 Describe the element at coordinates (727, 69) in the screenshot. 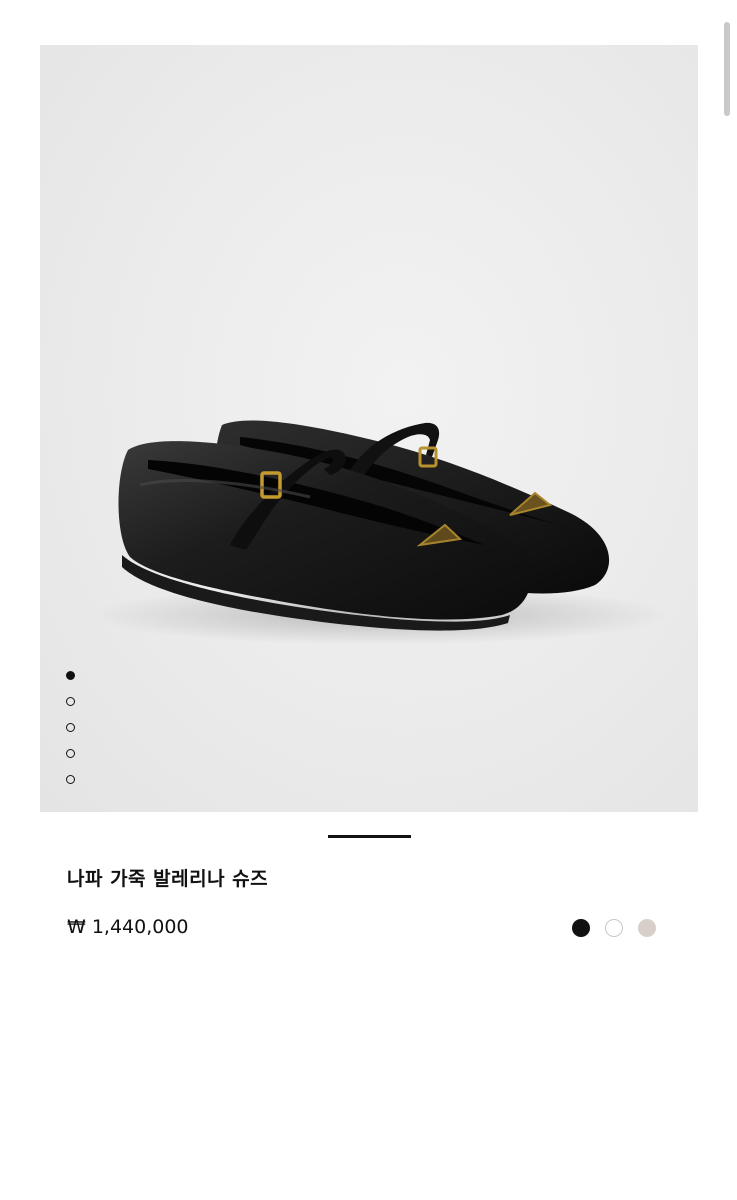

I see `scrollbar` at that location.